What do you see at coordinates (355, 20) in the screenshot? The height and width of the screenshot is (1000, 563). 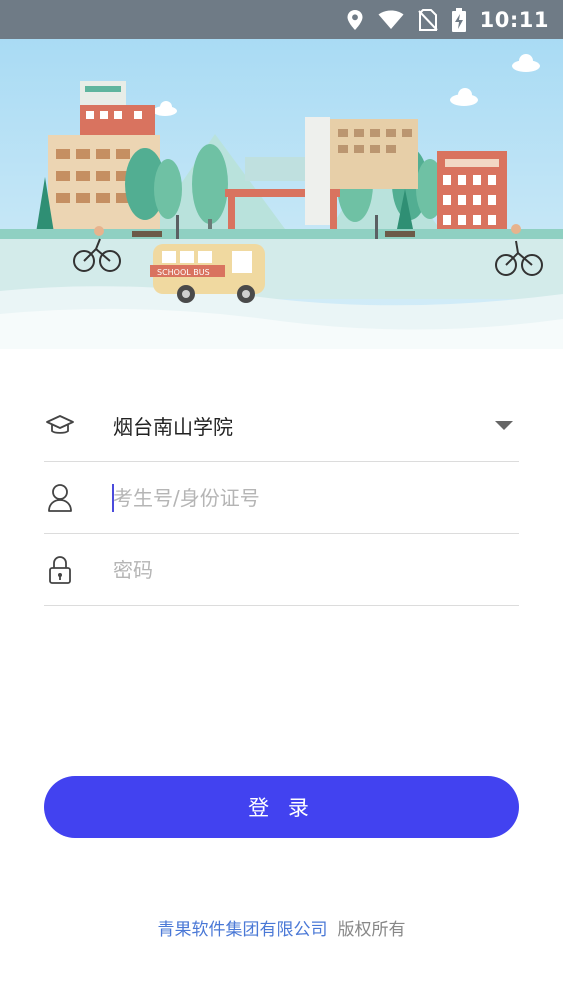 I see `location-icon` at bounding box center [355, 20].